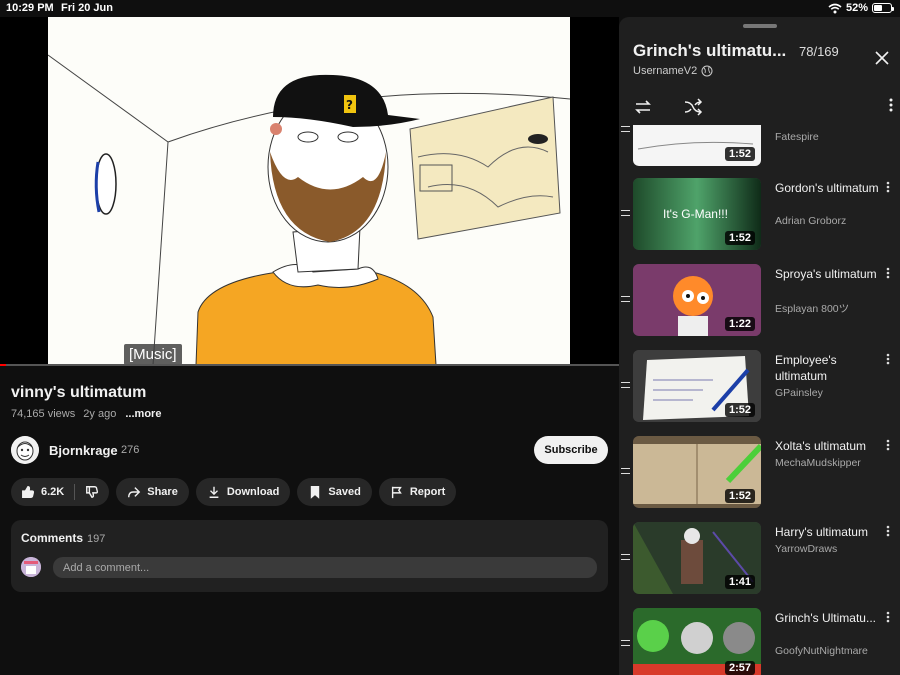  Describe the element at coordinates (100, 414) in the screenshot. I see `upload-age: 2y ago` at that location.